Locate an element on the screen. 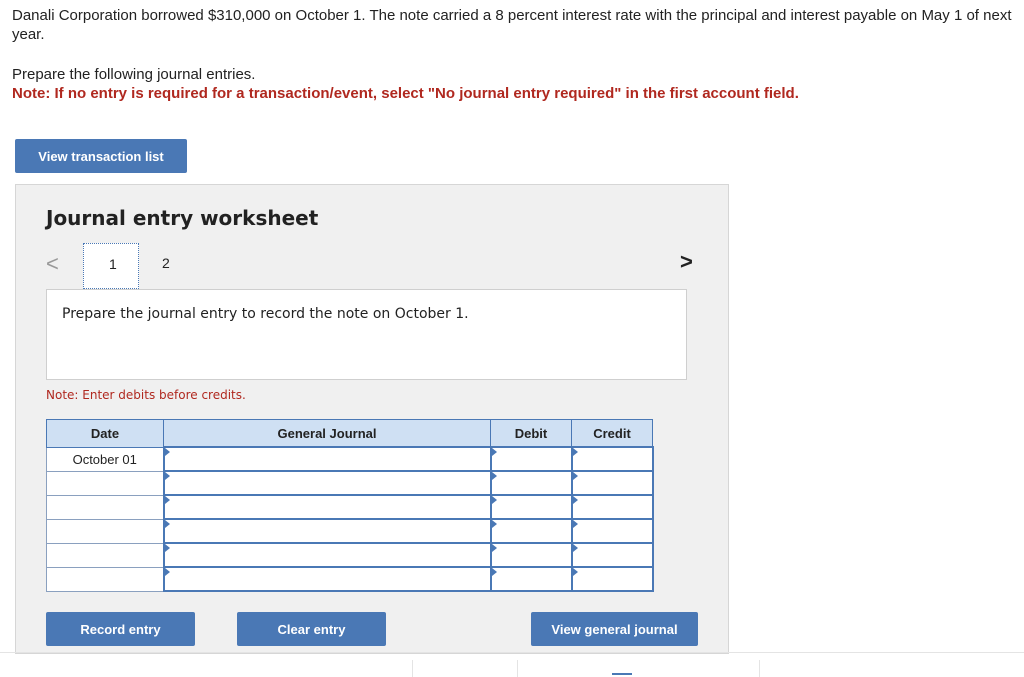 The height and width of the screenshot is (677, 1024). journal-header-row: Date General Journal Debit Credit is located at coordinates (349, 433).